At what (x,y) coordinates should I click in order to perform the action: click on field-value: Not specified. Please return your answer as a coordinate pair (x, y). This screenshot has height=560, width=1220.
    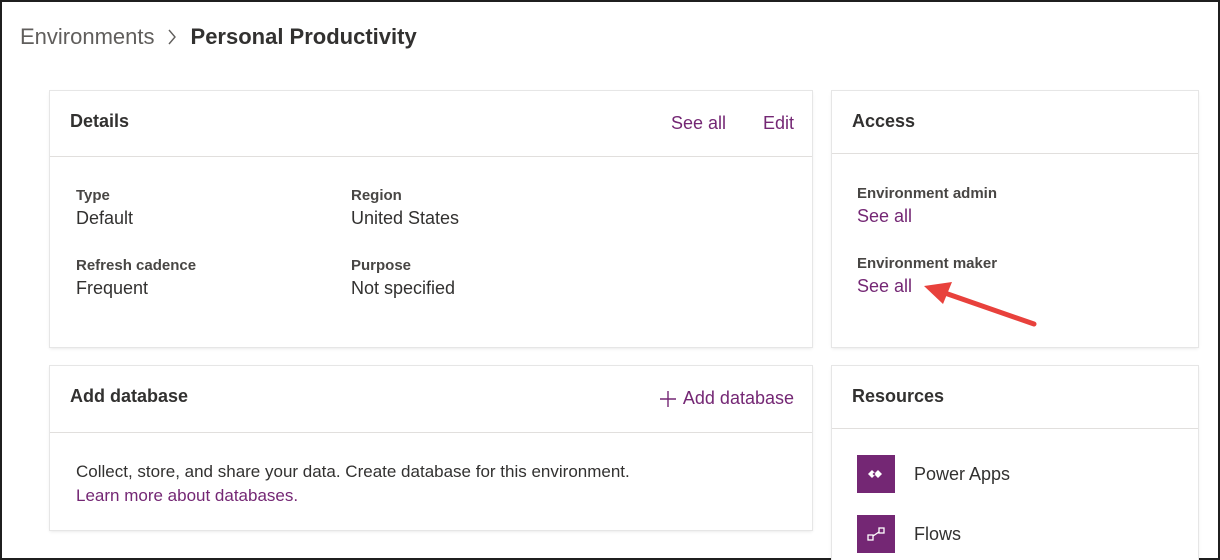
    Looking at the image, I should click on (403, 288).